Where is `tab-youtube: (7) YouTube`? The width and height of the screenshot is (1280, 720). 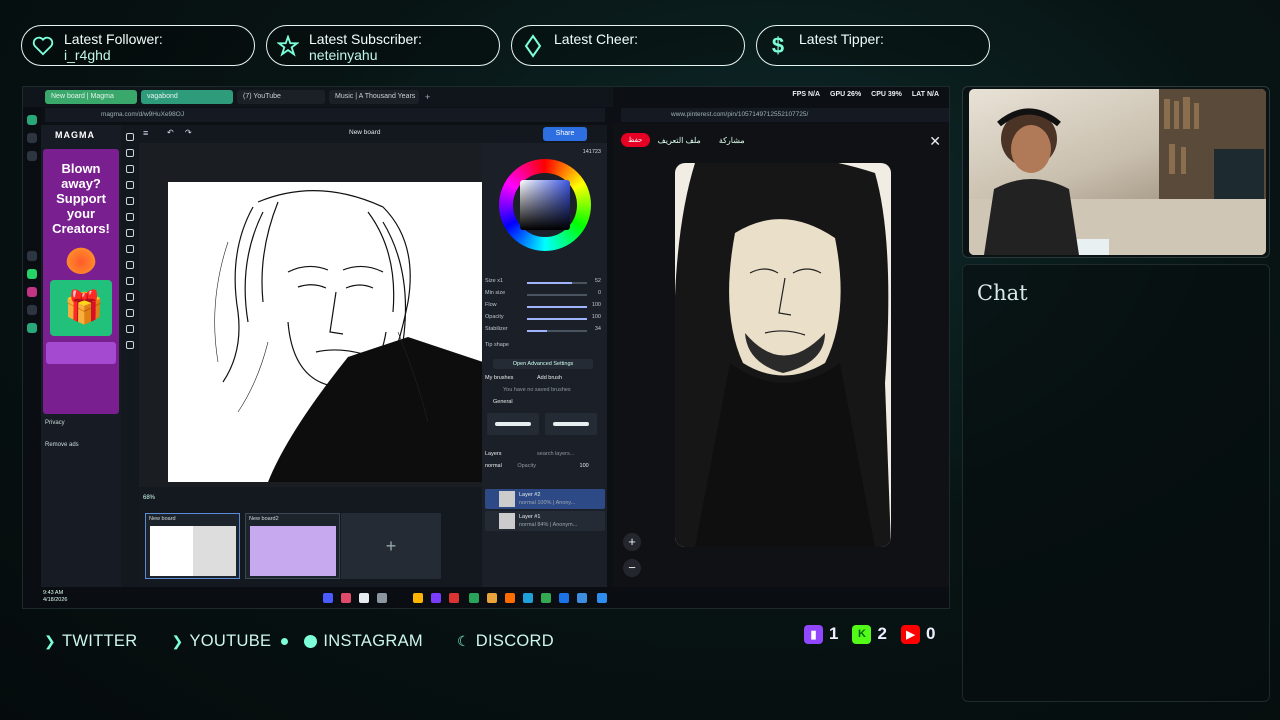
tab-youtube: (7) YouTube is located at coordinates (281, 97).